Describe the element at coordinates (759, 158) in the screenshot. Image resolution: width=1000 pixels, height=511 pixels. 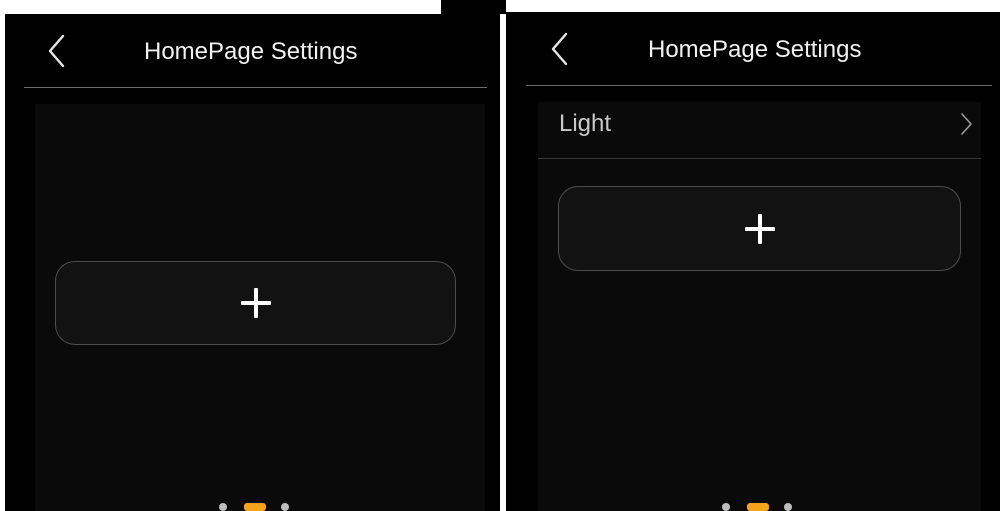
I see `list-divider` at that location.